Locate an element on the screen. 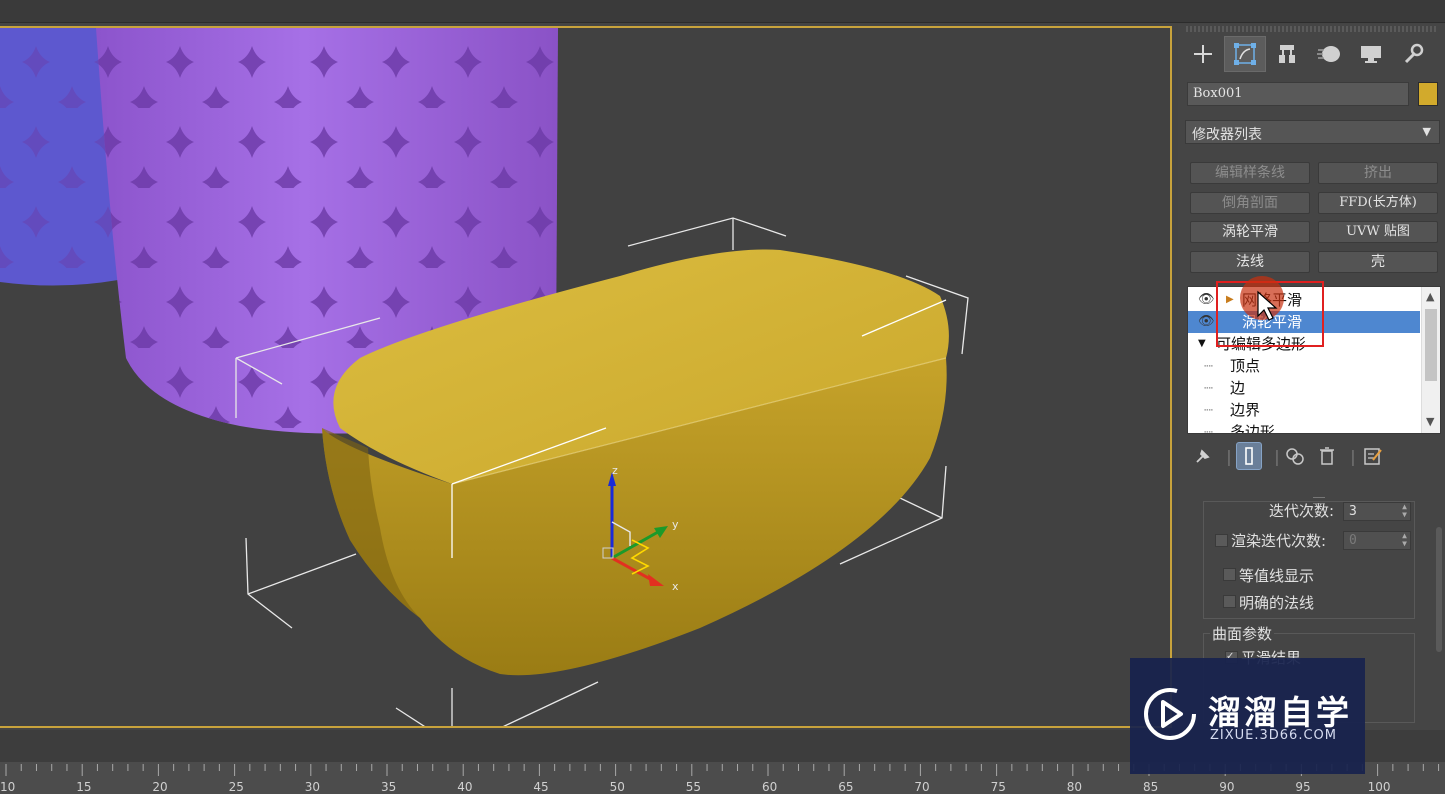 Image resolution: width=1445 pixels, height=794 pixels. gizmo-z-label: z is located at coordinates (615, 470).